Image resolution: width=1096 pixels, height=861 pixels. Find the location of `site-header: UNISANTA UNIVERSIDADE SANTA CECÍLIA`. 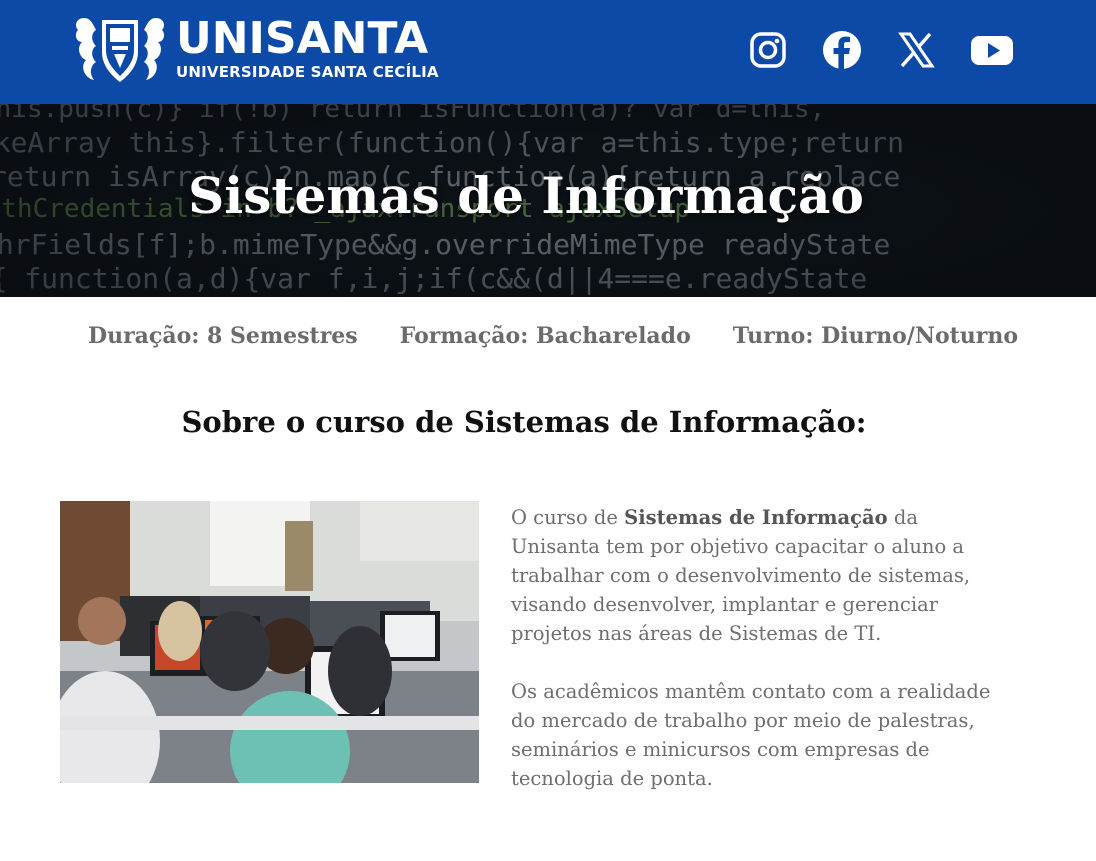

site-header: UNISANTA UNIVERSIDADE SANTA CECÍLIA is located at coordinates (548, 52).